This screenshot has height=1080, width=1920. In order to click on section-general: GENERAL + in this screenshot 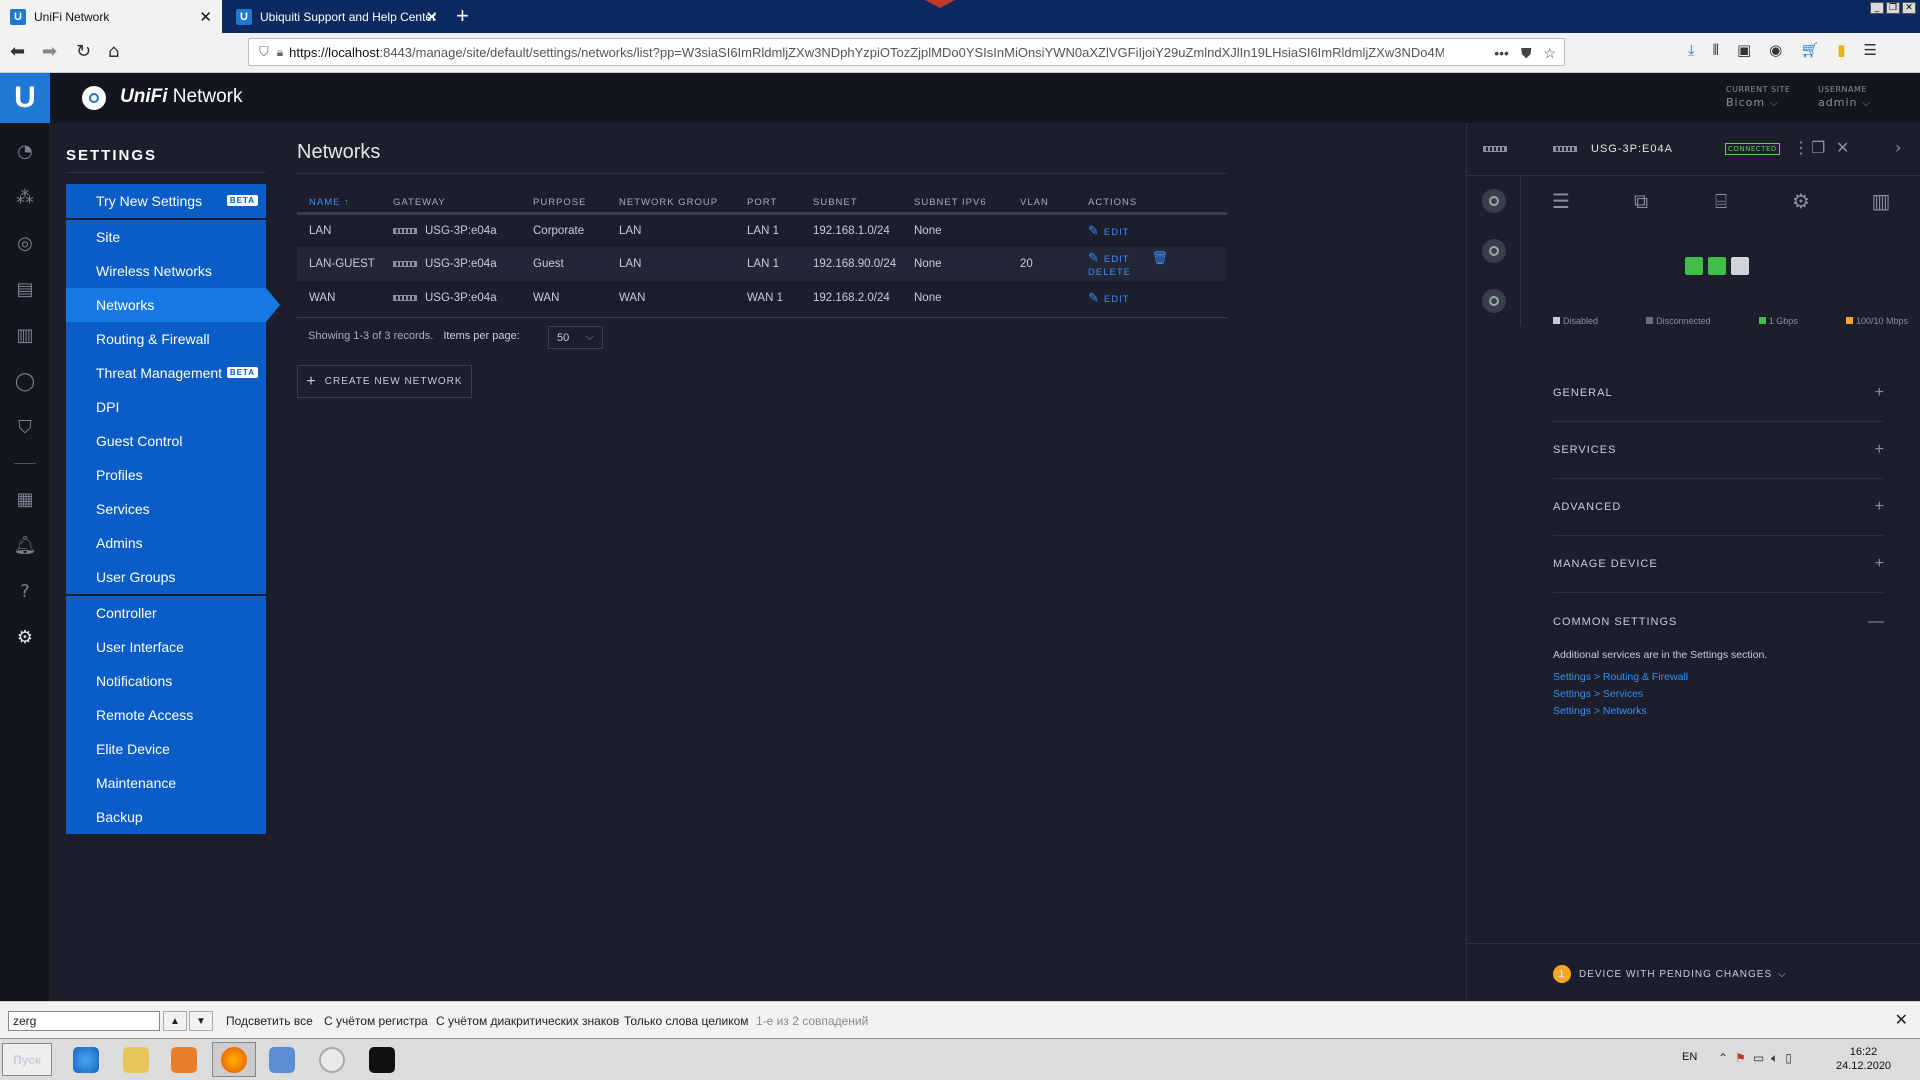, I will do `click(1718, 393)`.